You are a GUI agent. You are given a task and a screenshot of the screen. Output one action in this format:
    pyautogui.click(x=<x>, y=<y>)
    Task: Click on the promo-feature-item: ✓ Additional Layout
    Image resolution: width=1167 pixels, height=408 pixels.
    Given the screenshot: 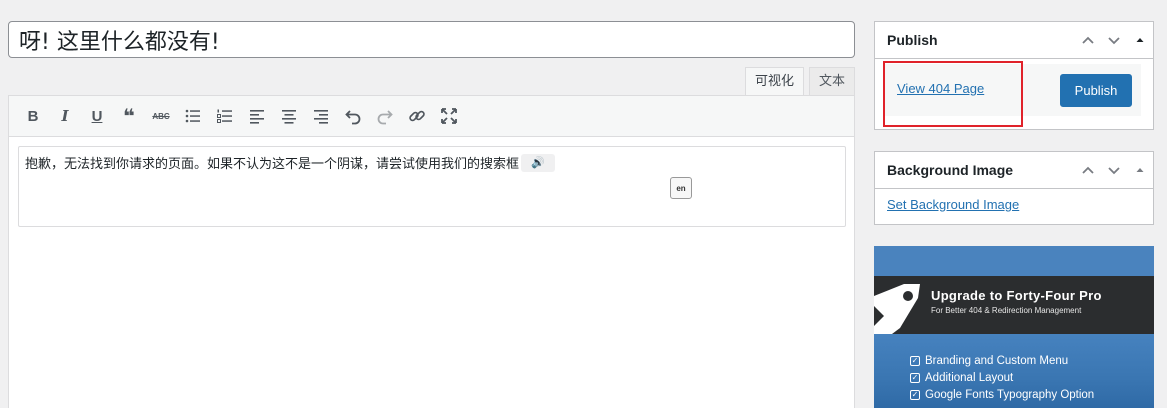 What is the action you would take?
    pyautogui.click(x=961, y=378)
    